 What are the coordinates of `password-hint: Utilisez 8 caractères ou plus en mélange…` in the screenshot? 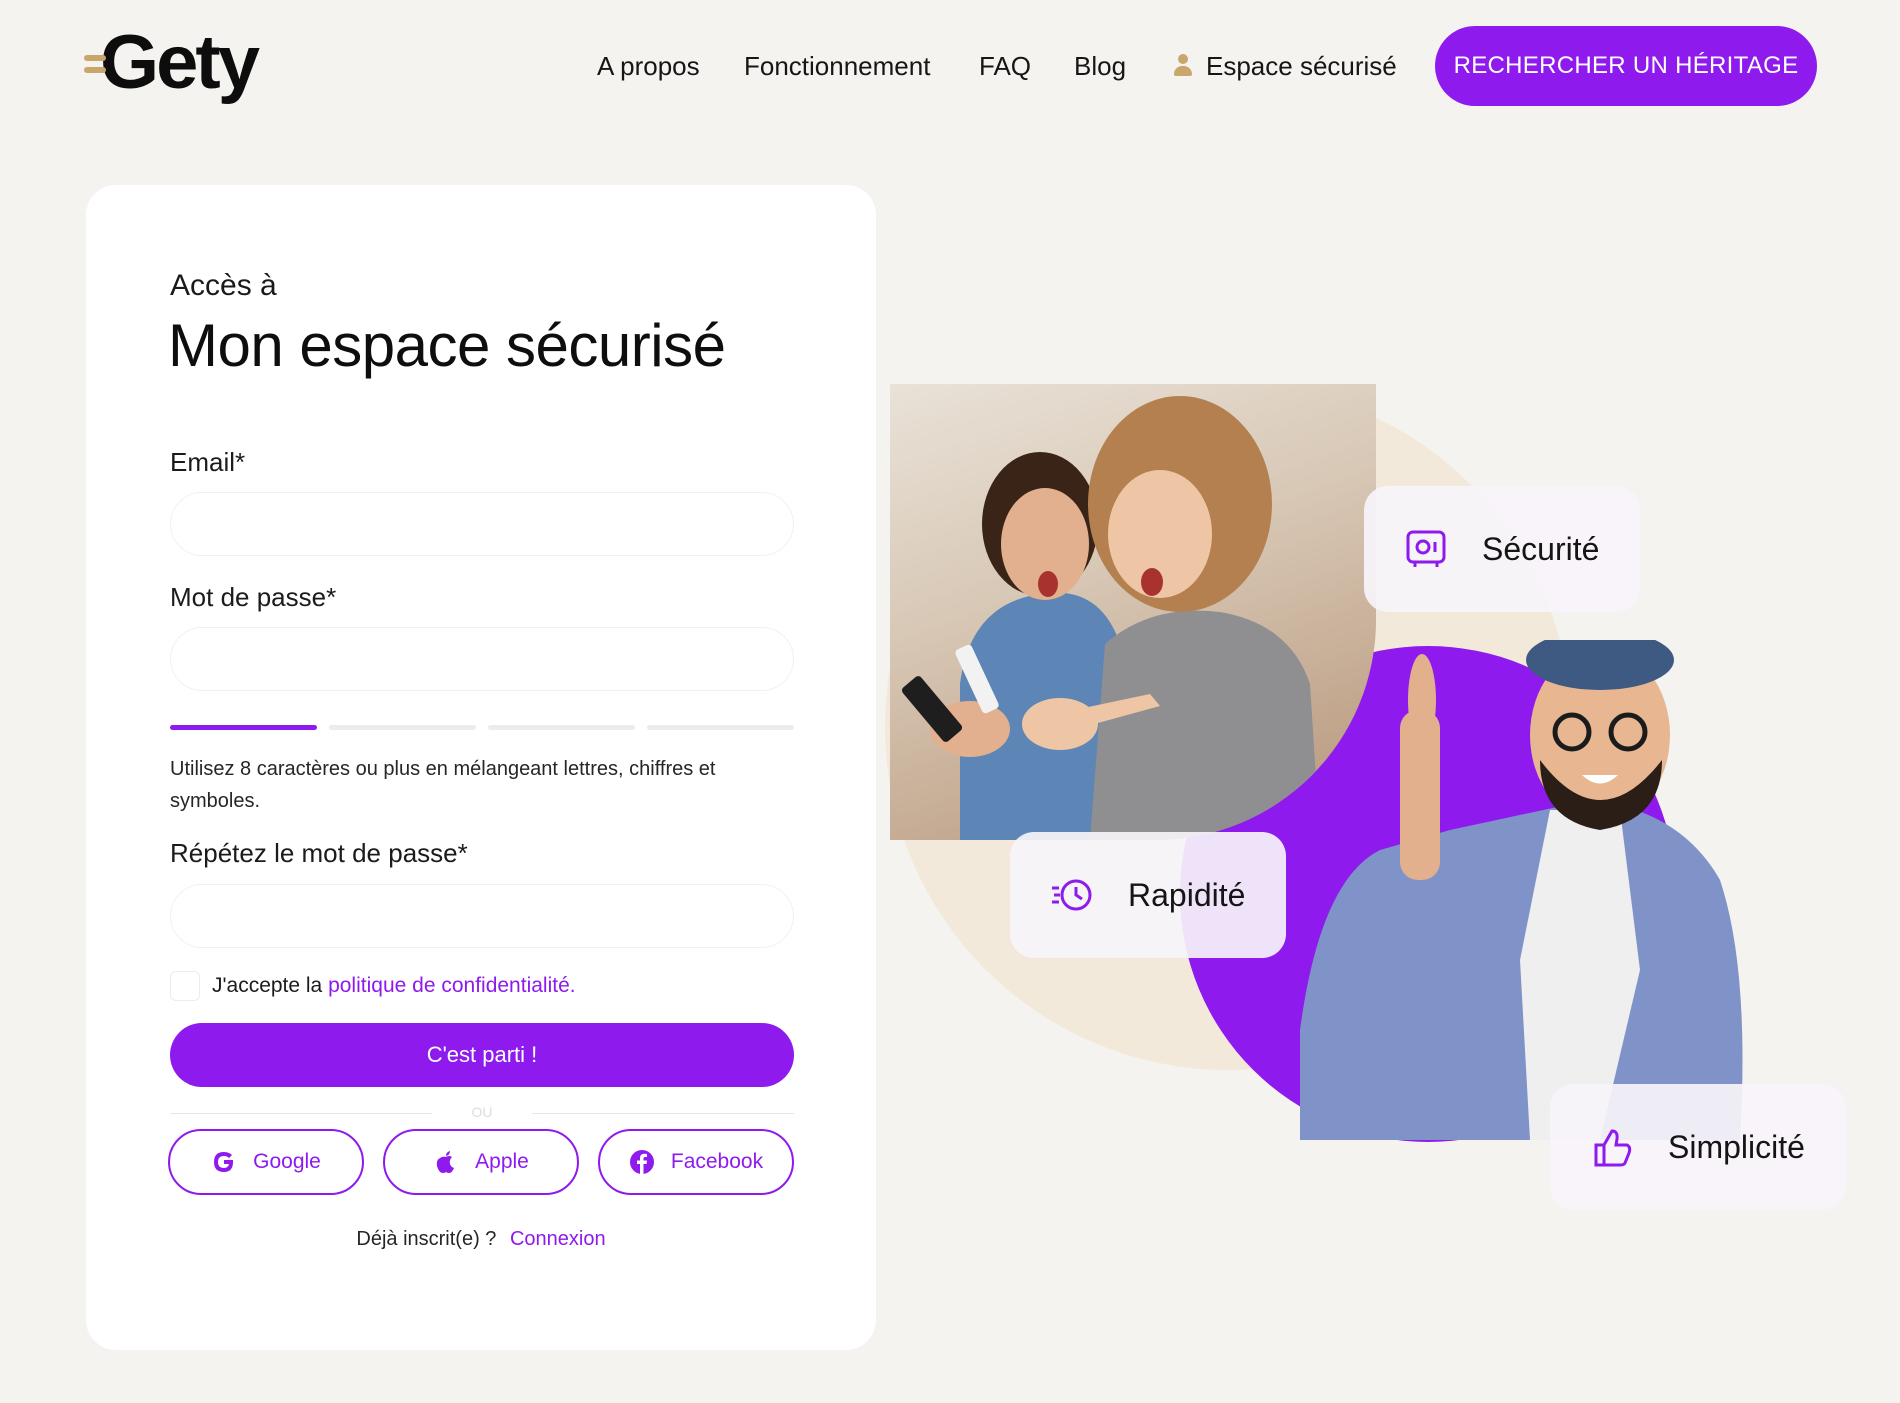 It's located at (443, 785).